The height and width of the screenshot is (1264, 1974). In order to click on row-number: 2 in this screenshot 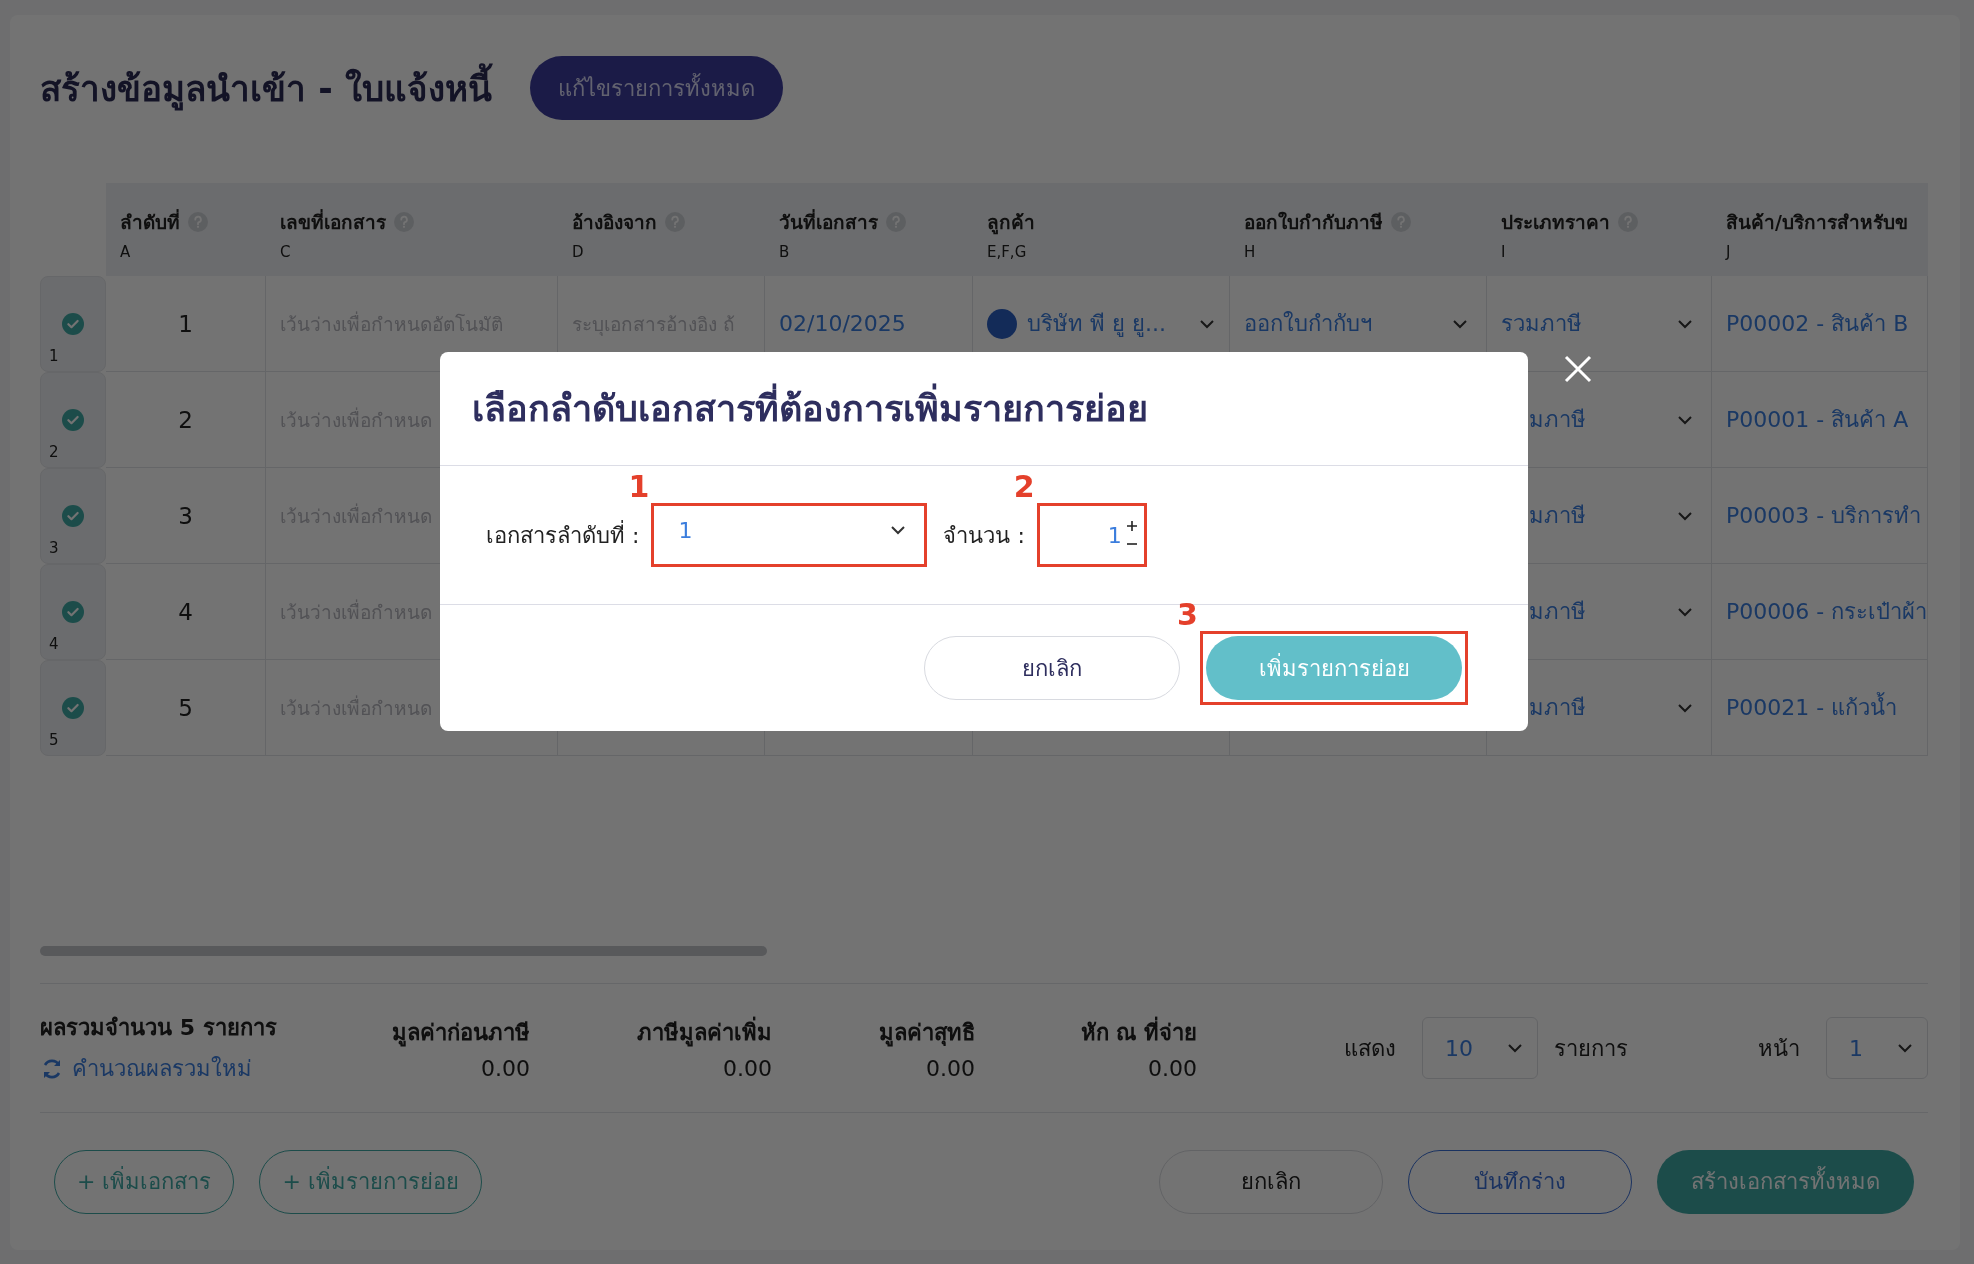, I will do `click(54, 452)`.